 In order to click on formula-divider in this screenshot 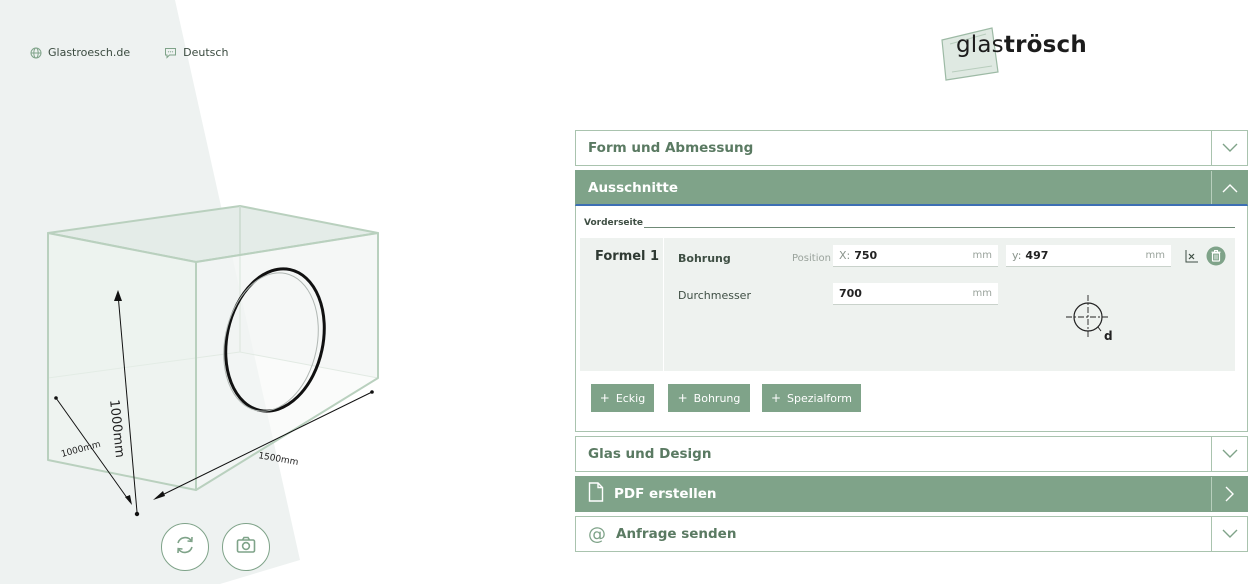, I will do `click(663, 304)`.